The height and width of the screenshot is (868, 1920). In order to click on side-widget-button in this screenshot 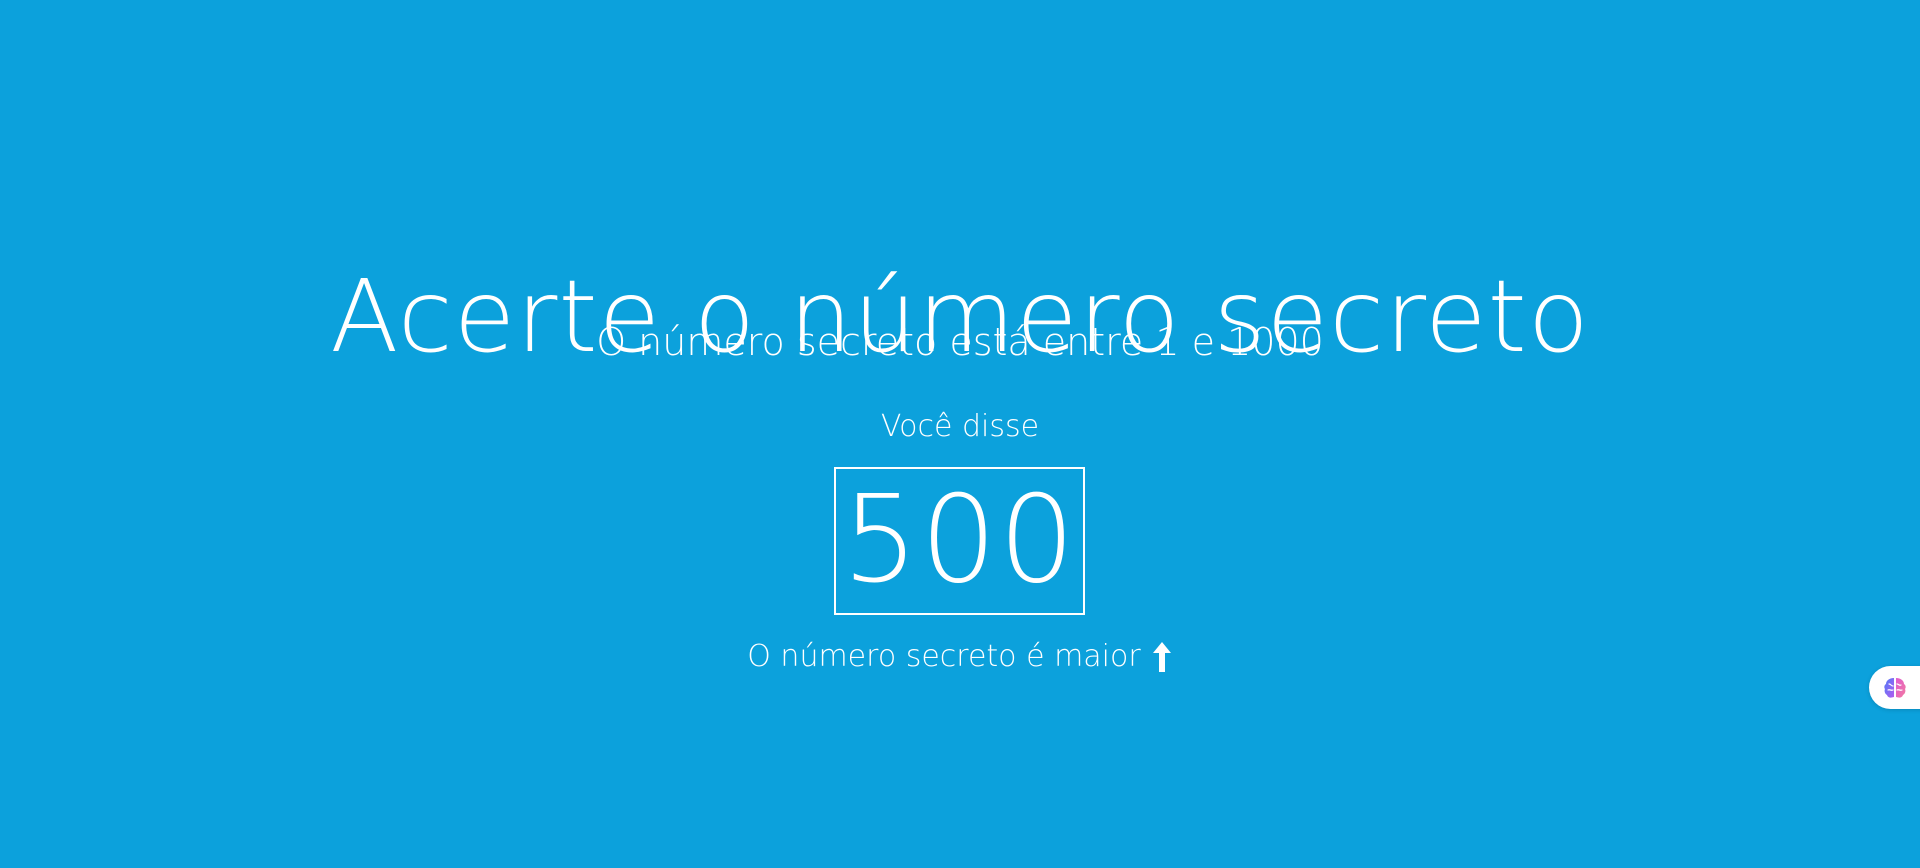, I will do `click(1894, 687)`.